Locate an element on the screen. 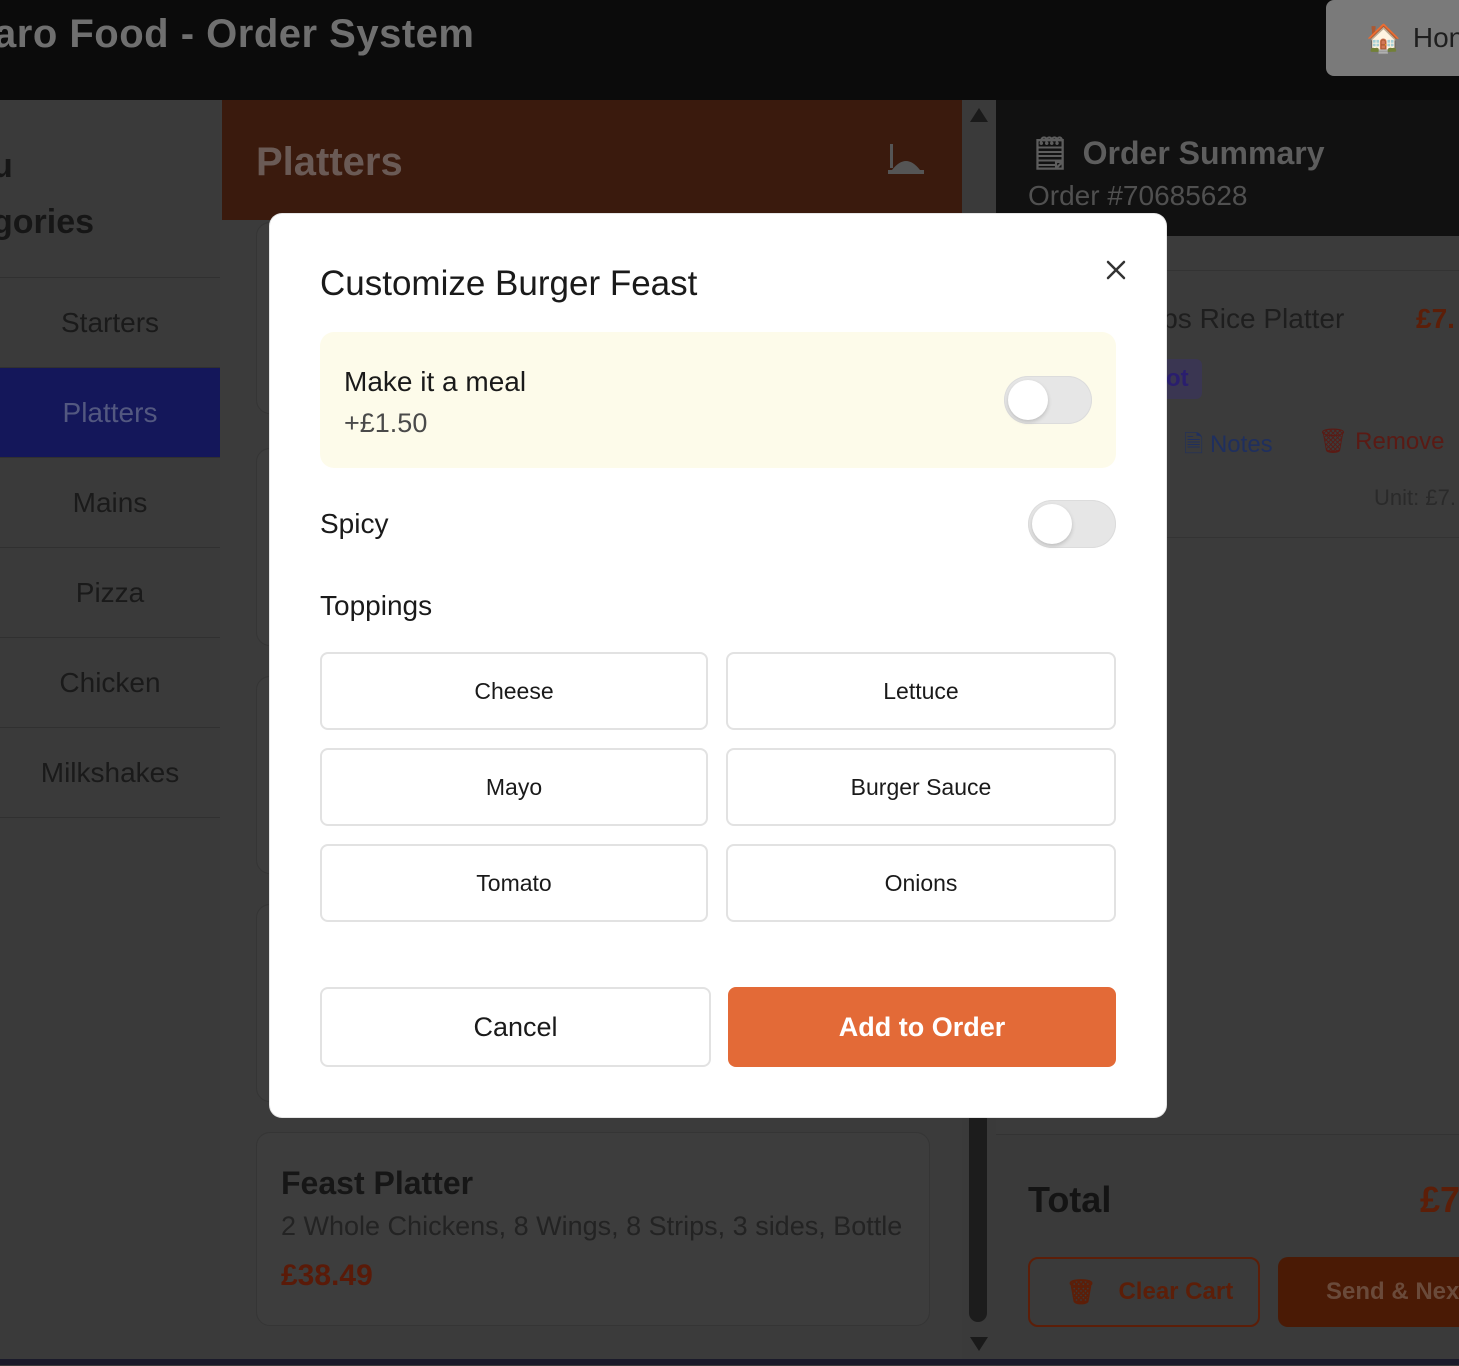 The height and width of the screenshot is (1366, 1459). menu-card-name: Feast Platter is located at coordinates (377, 1183).